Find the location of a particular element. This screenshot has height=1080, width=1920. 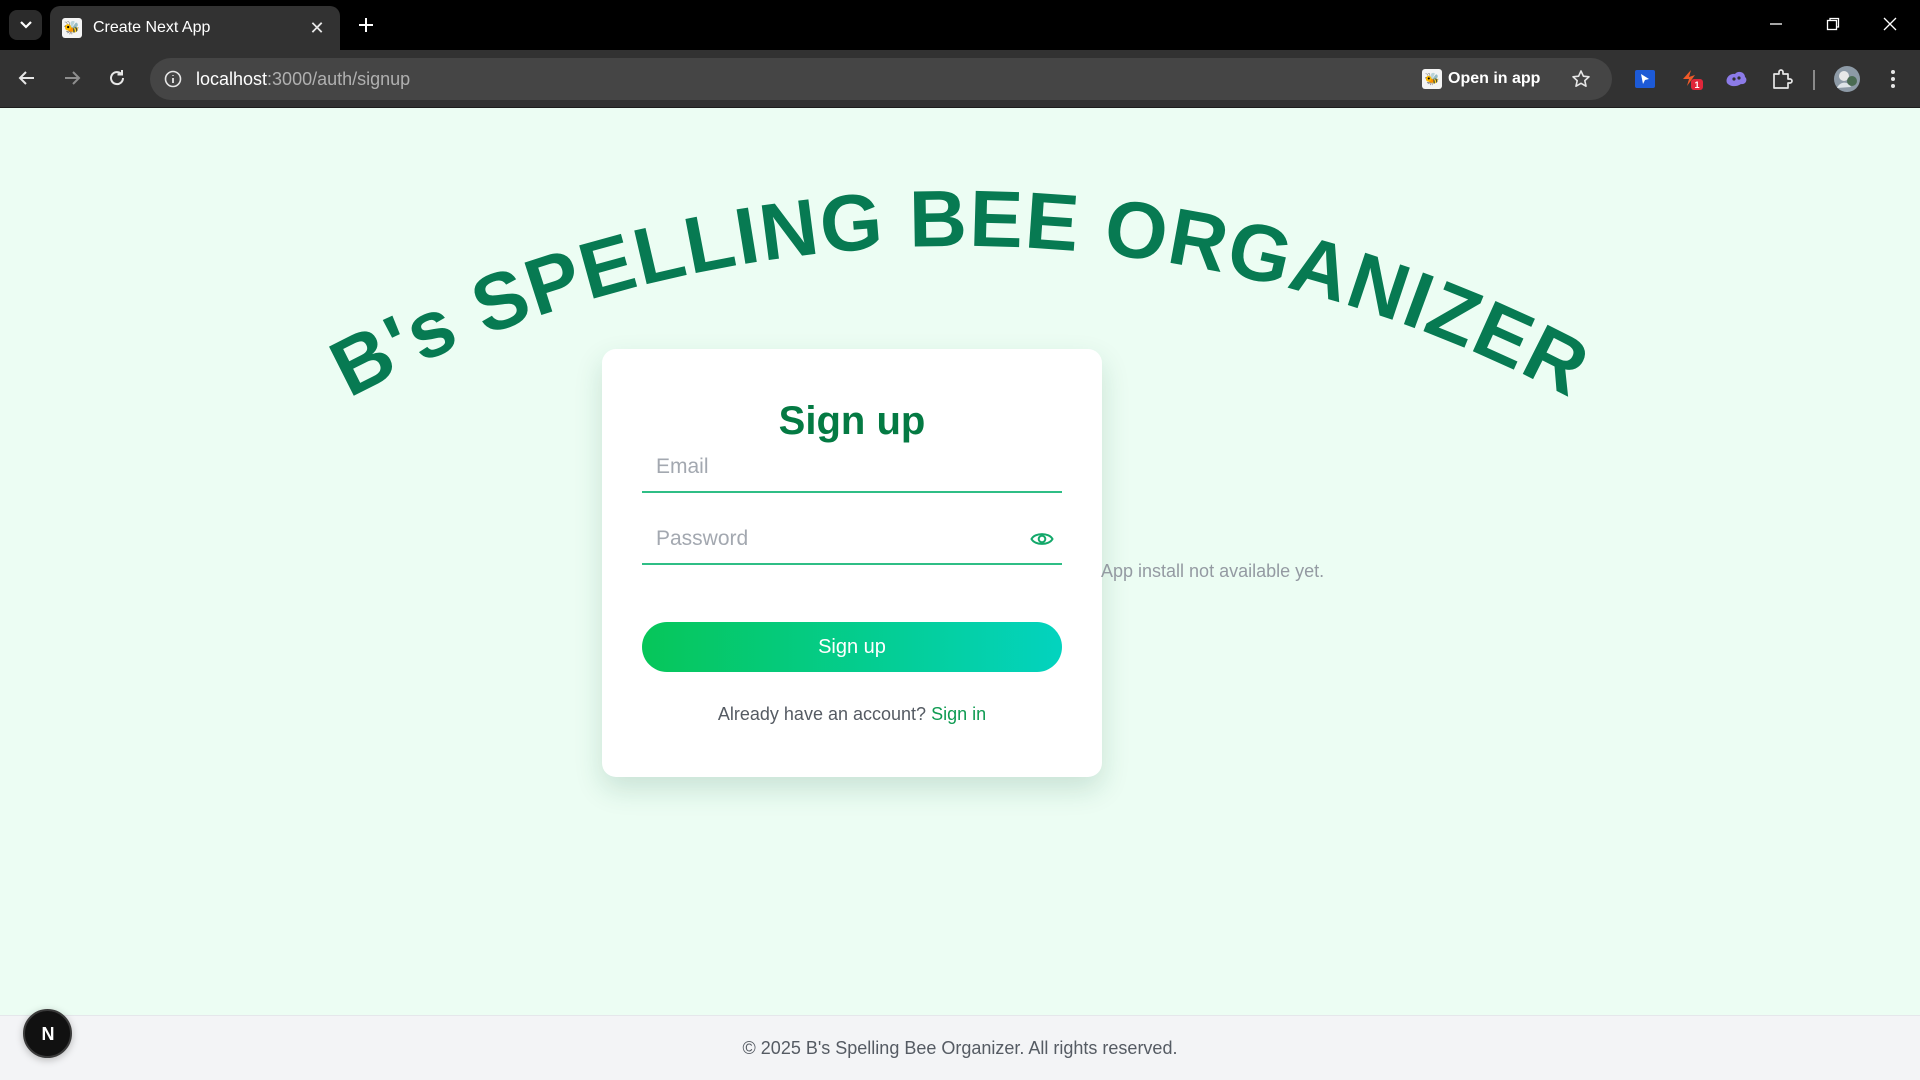

forward-button is located at coordinates (72, 78).